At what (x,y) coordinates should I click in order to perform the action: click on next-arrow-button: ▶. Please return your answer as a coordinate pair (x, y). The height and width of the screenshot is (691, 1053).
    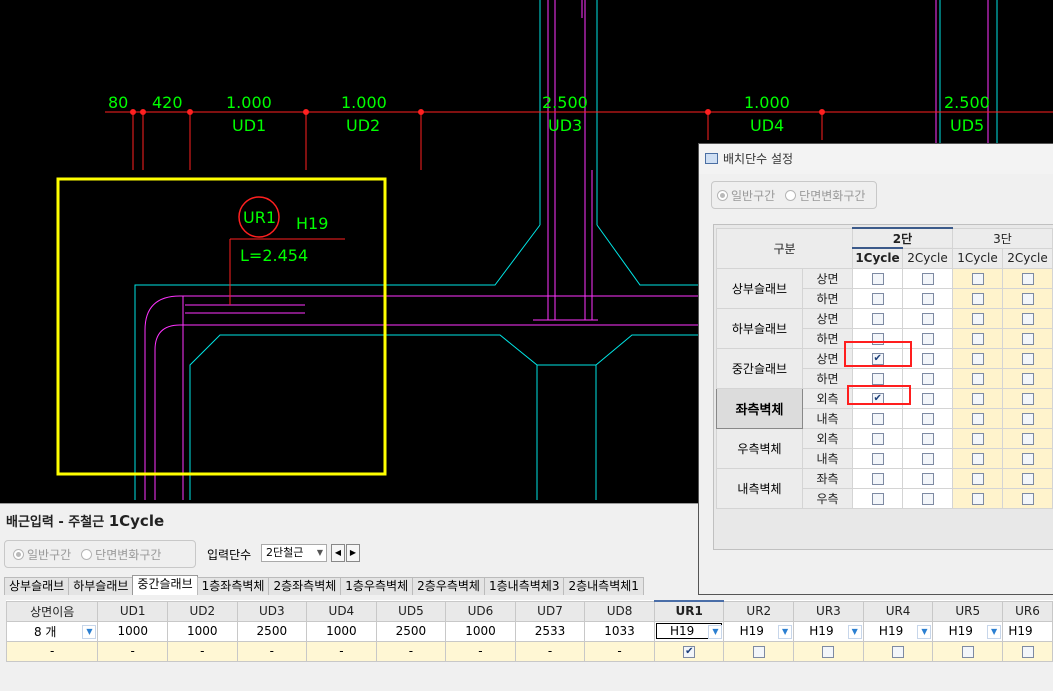
    Looking at the image, I should click on (353, 553).